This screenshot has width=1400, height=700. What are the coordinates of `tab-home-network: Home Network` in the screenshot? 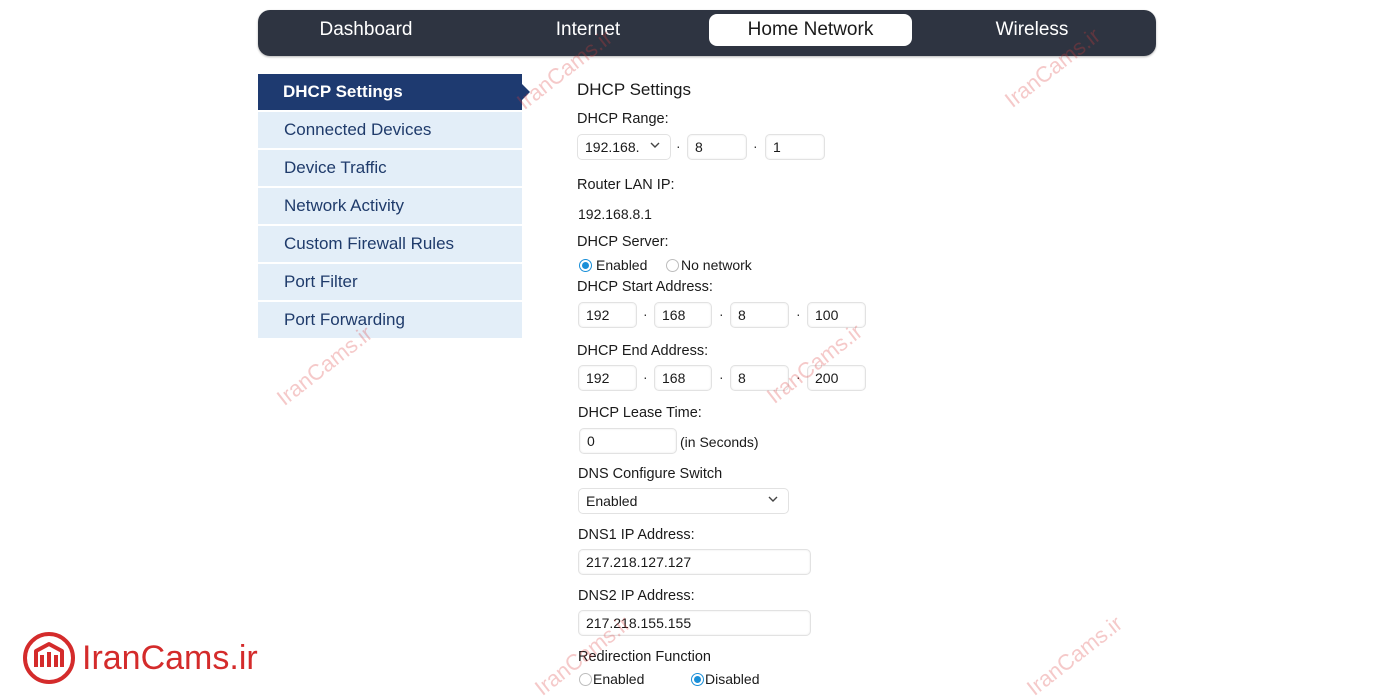 It's located at (810, 30).